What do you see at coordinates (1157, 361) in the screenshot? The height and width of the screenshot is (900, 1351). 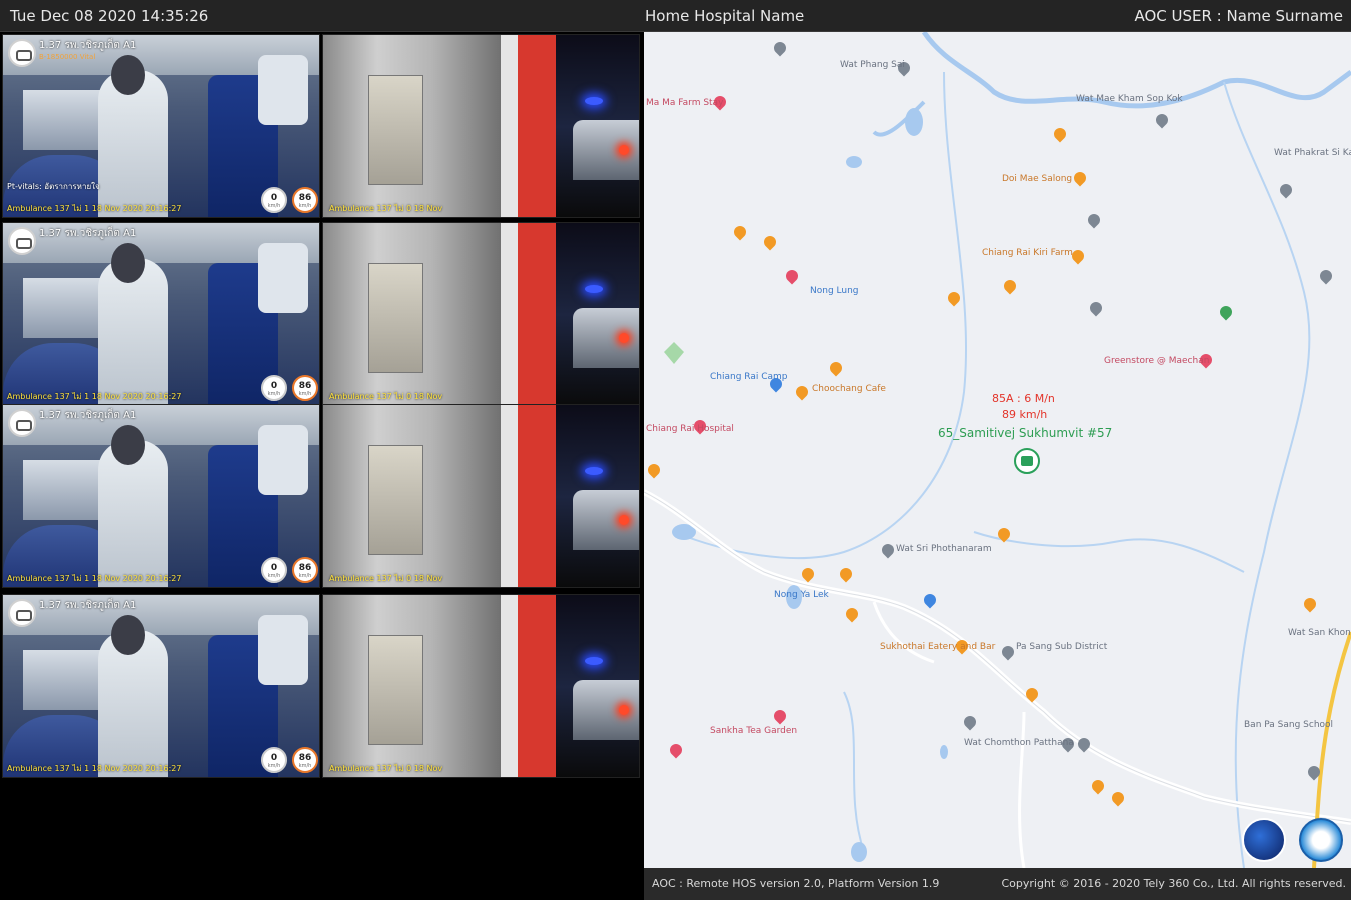 I see `place-label: Greenstore @ Maechan` at bounding box center [1157, 361].